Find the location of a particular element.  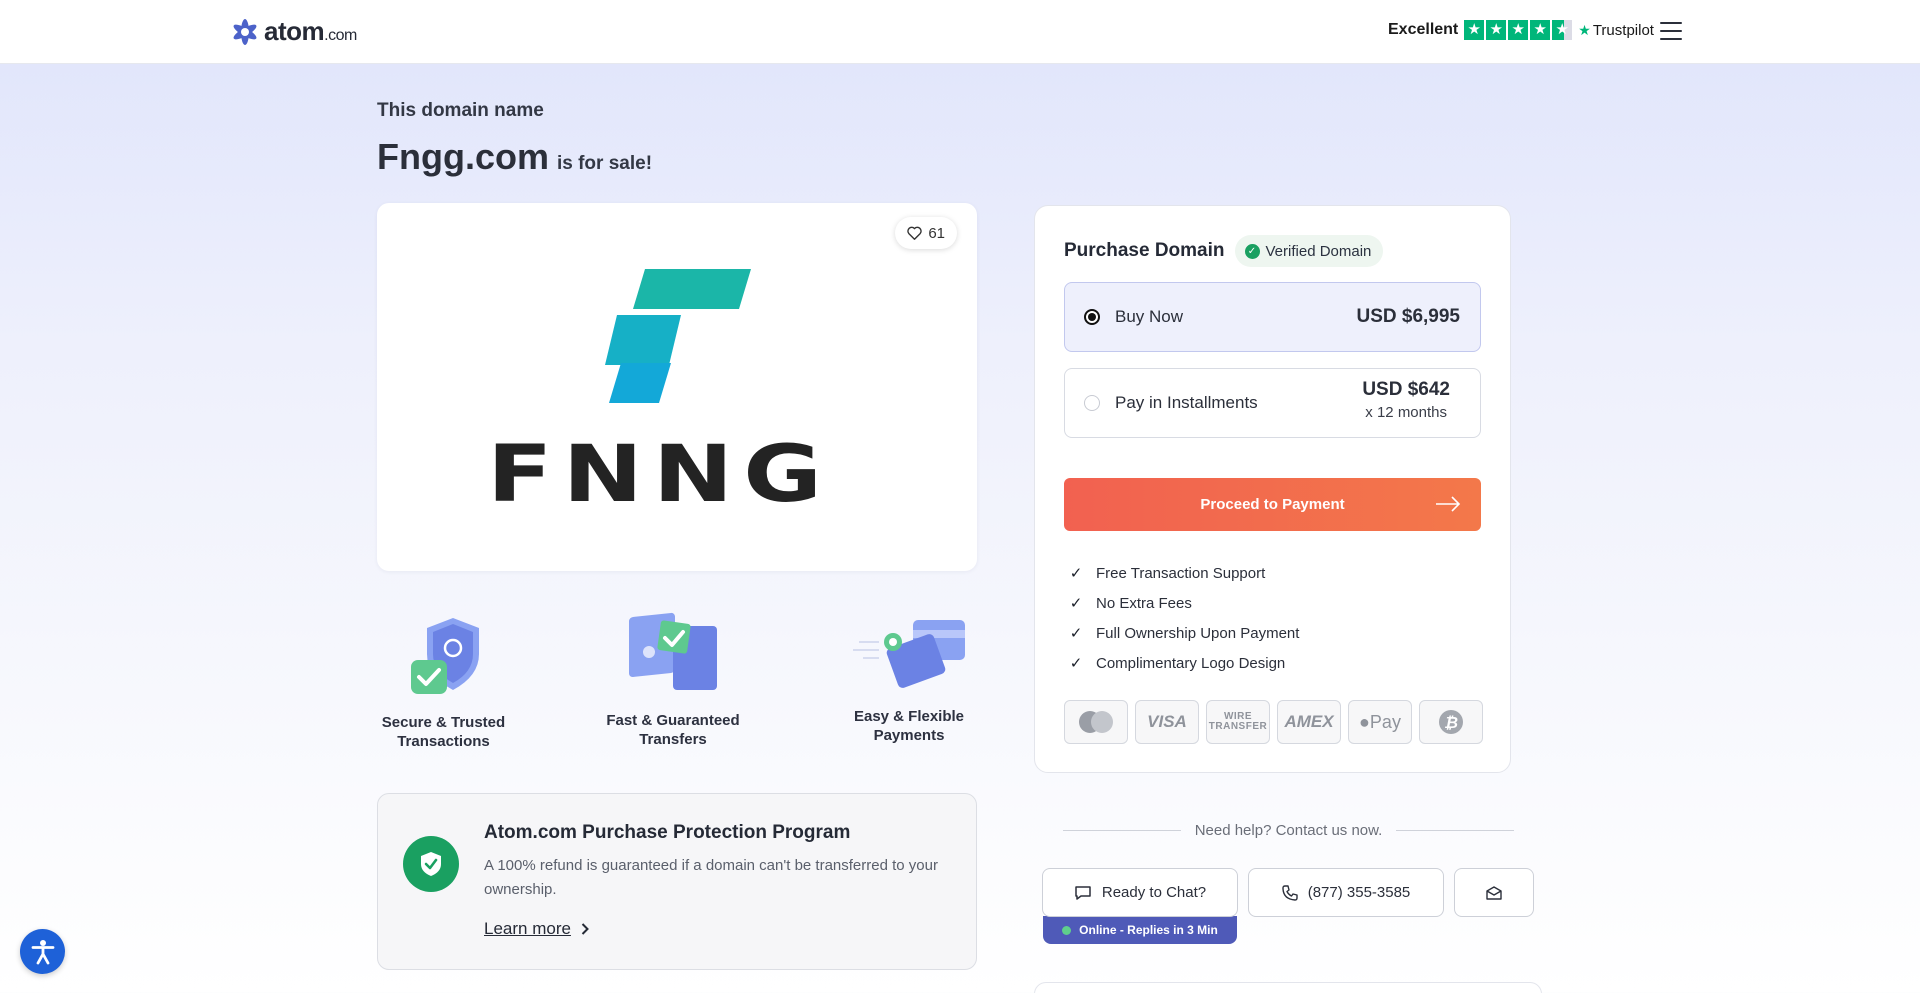

help-text: Need help? Contact us now. is located at coordinates (1288, 830).